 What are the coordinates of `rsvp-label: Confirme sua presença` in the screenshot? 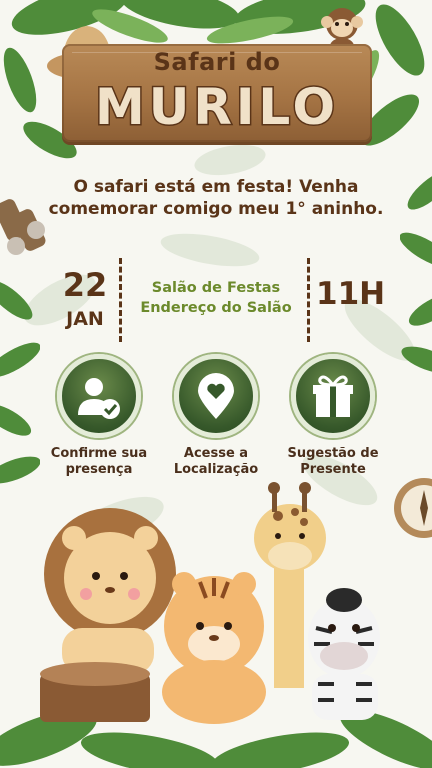 It's located at (99, 461).